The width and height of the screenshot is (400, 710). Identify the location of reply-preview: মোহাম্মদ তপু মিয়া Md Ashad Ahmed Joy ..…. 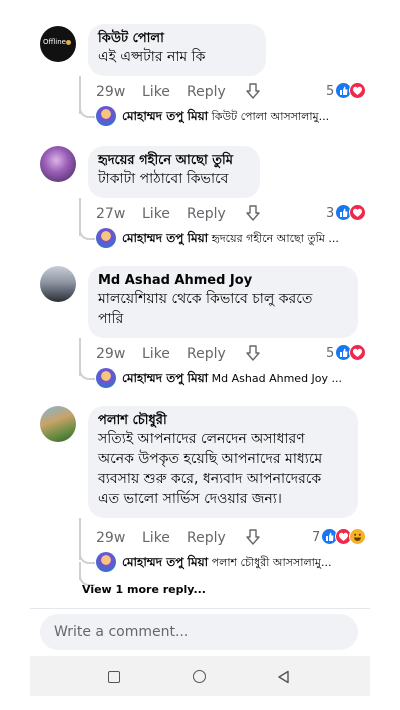
(233, 379).